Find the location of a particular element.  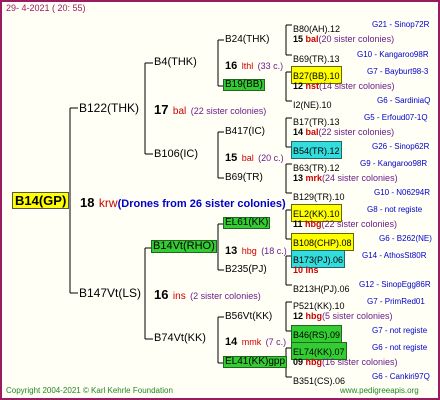

gen1-1-info: 17 bal (22 sister colonies) is located at coordinates (210, 110).